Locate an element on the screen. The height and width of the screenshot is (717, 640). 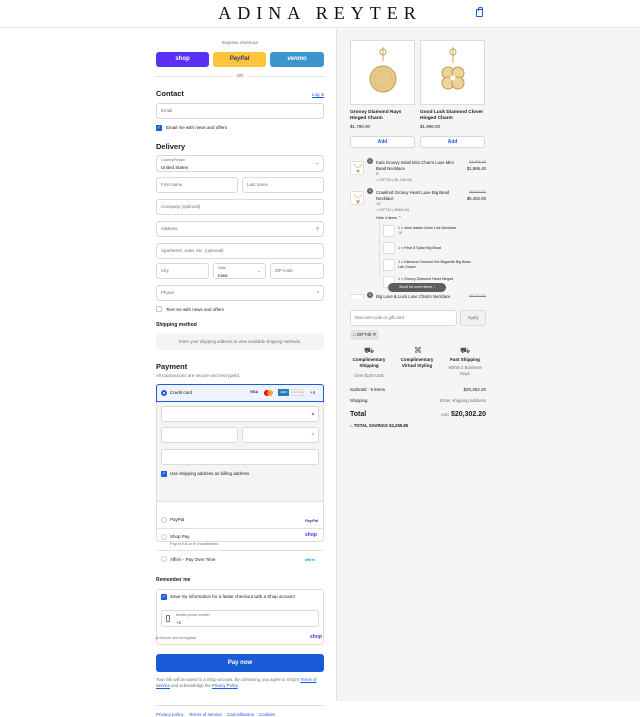
legal-text-2: and acknowledge the is located at coordinates (191, 685).